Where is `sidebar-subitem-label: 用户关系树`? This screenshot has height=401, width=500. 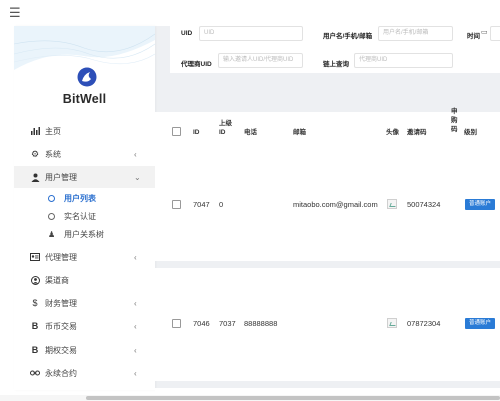
sidebar-subitem-label: 用户关系树 is located at coordinates (84, 234).